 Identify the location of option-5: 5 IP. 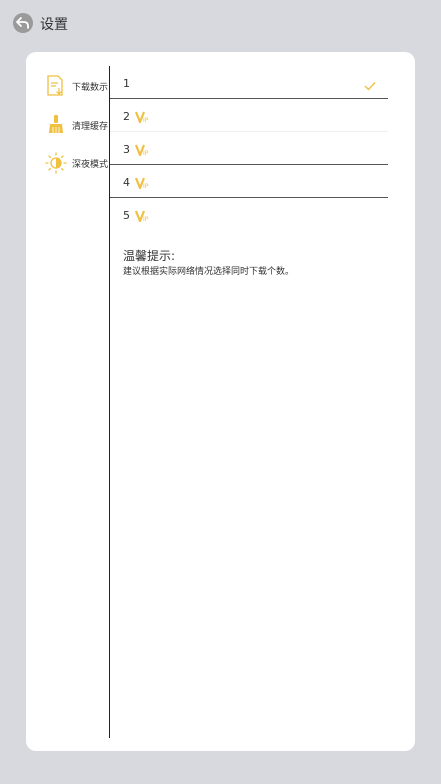
(249, 214).